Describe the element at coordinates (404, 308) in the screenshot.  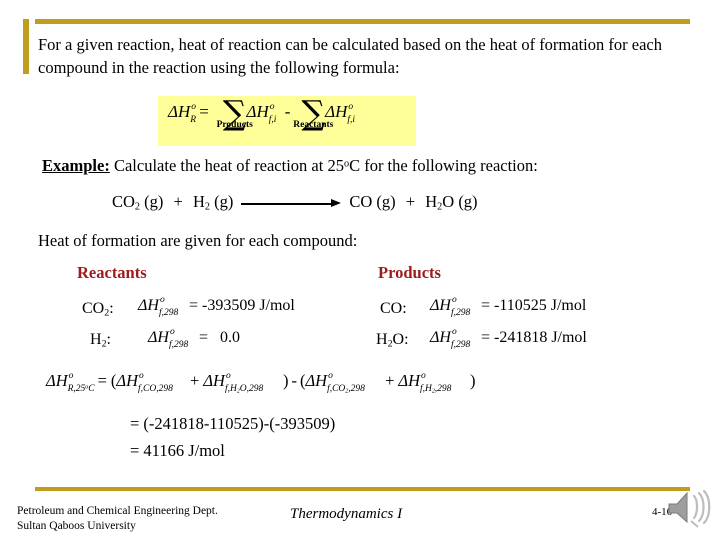
I see `product-row-1-colon: :` at that location.